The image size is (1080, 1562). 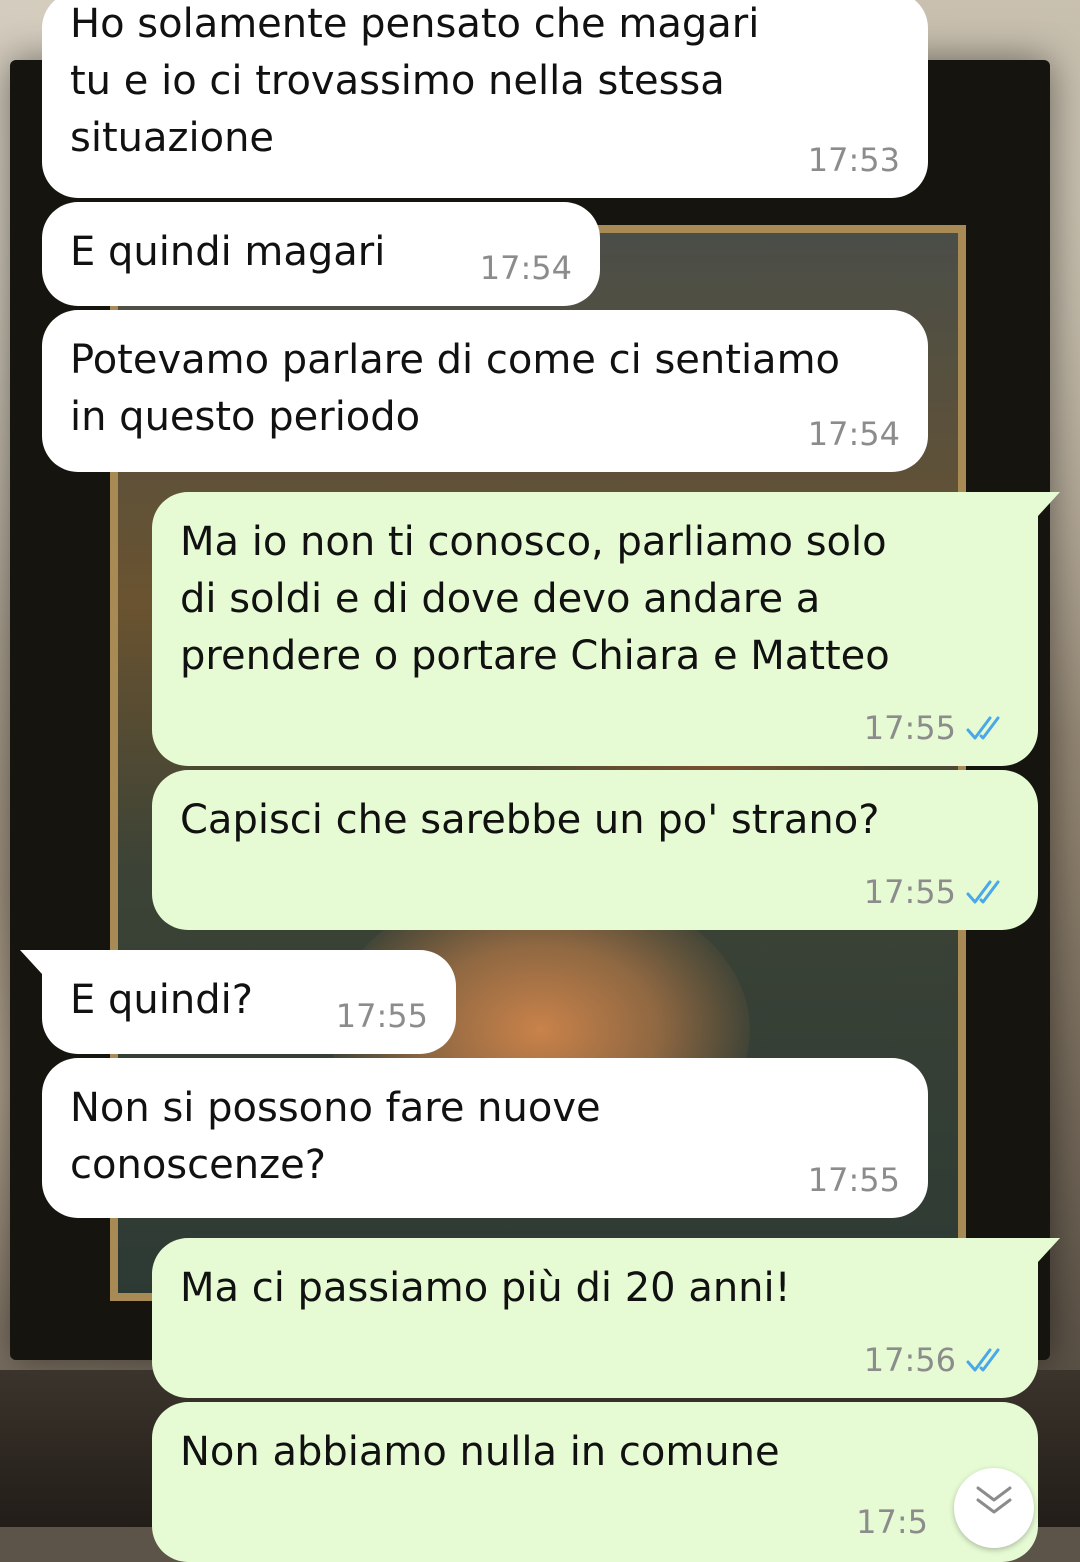 What do you see at coordinates (853, 160) in the screenshot?
I see `message-time: 17:53` at bounding box center [853, 160].